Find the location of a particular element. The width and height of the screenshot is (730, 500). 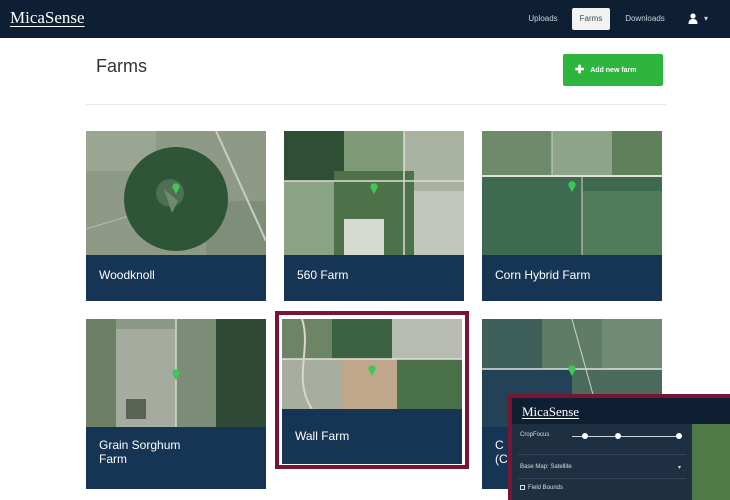

add-new-farm-label: Add new farm is located at coordinates (613, 70).